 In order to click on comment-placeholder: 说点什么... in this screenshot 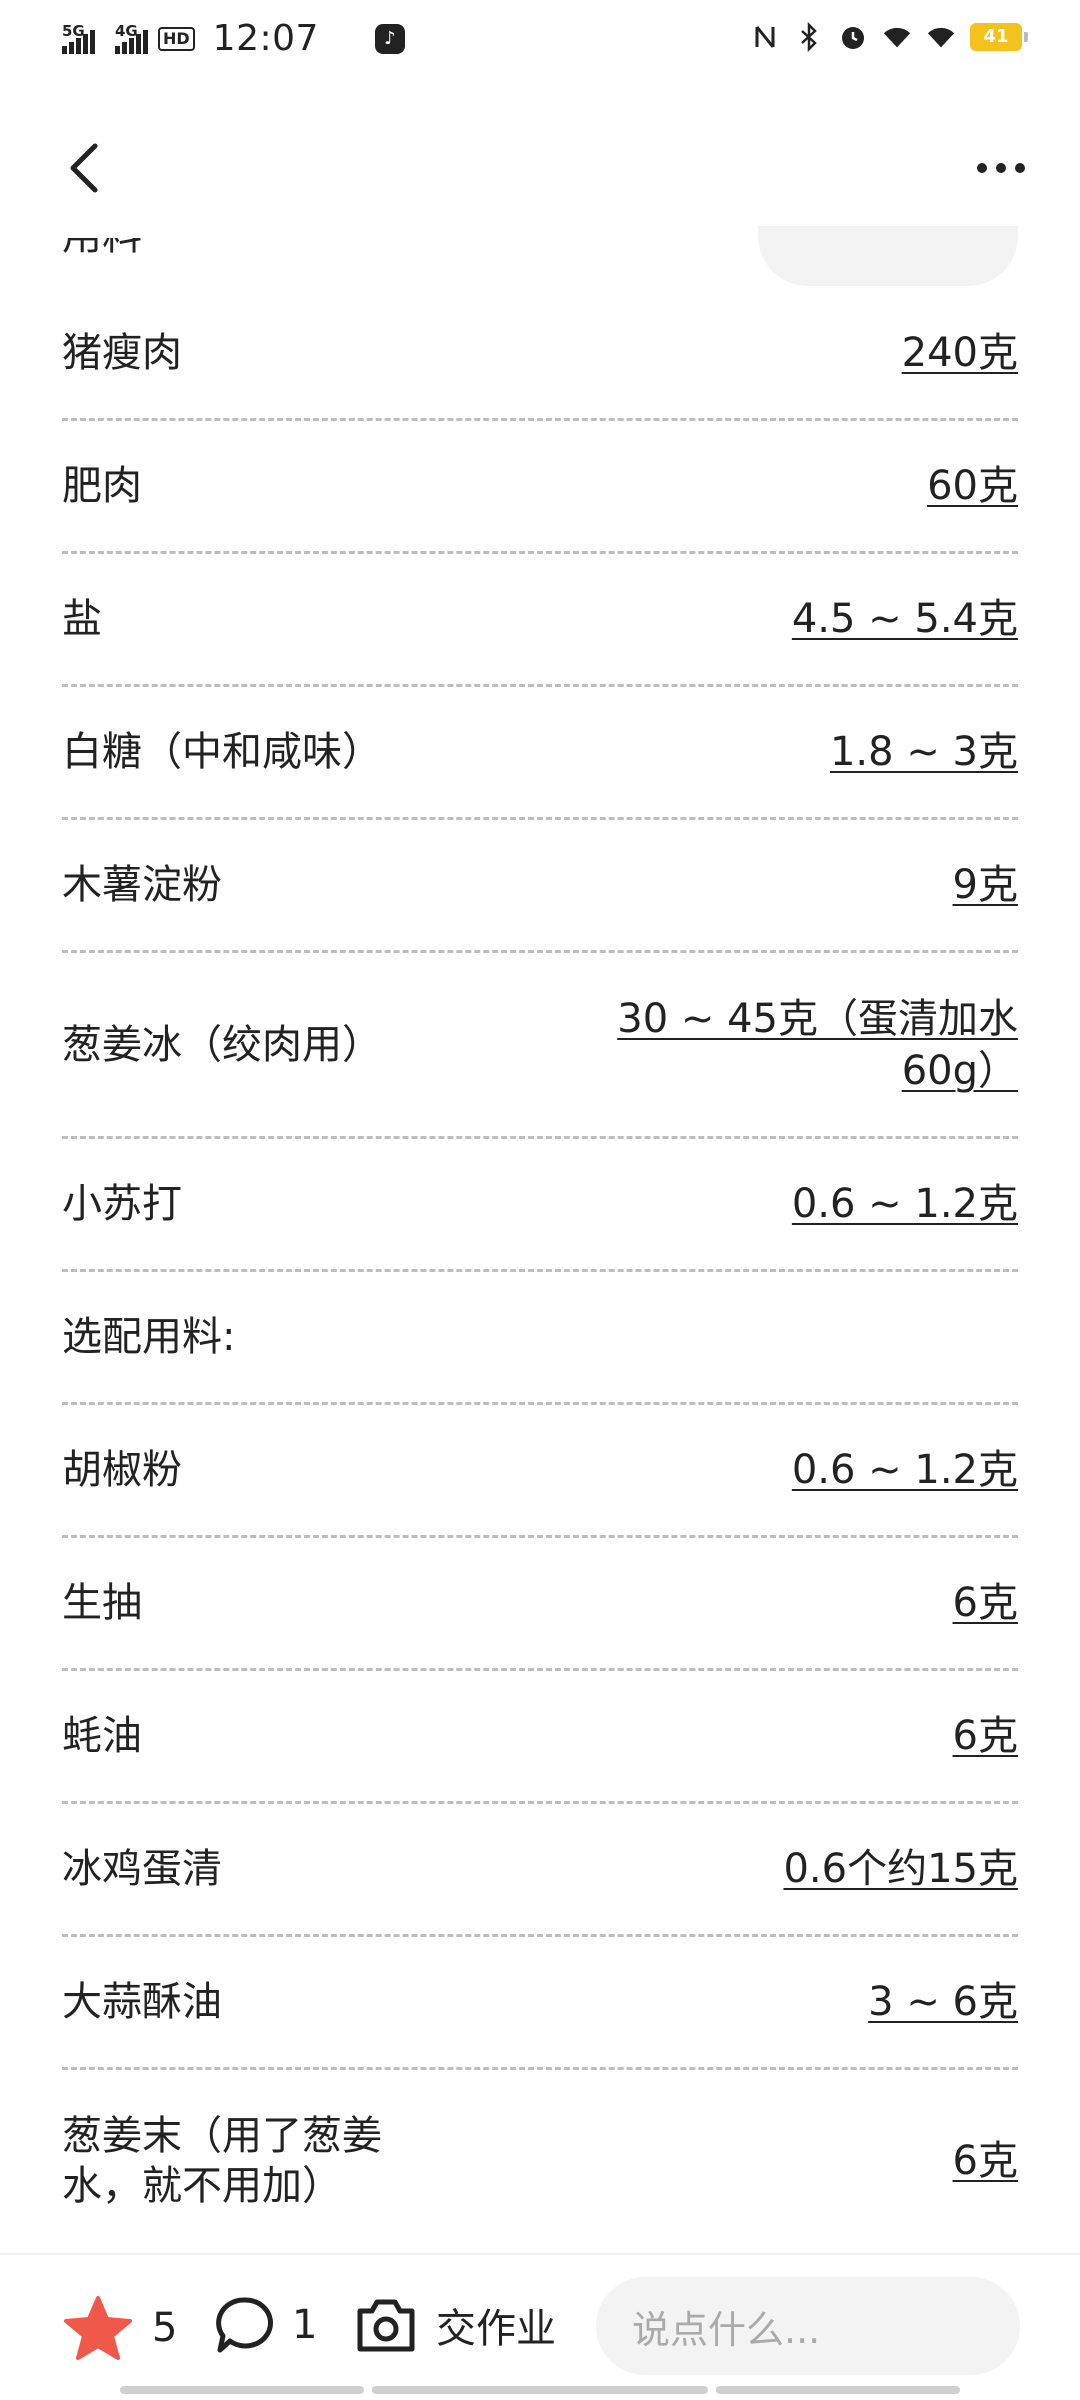, I will do `click(726, 2329)`.